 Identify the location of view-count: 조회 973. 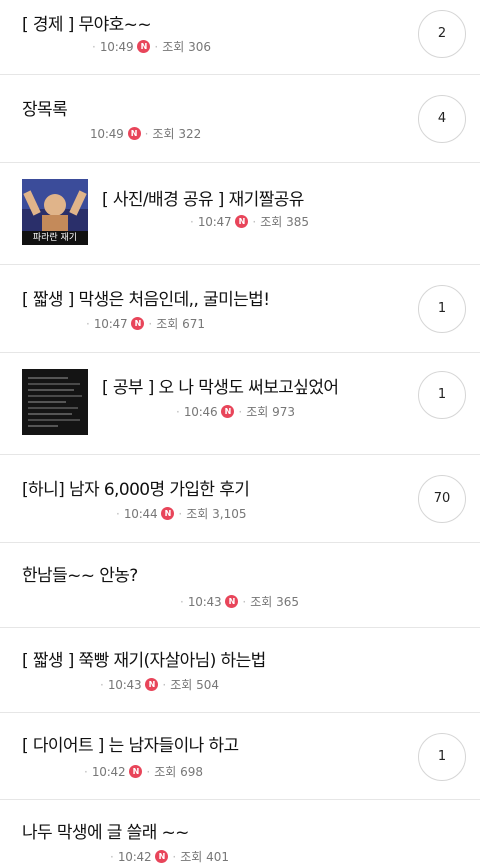
(271, 412).